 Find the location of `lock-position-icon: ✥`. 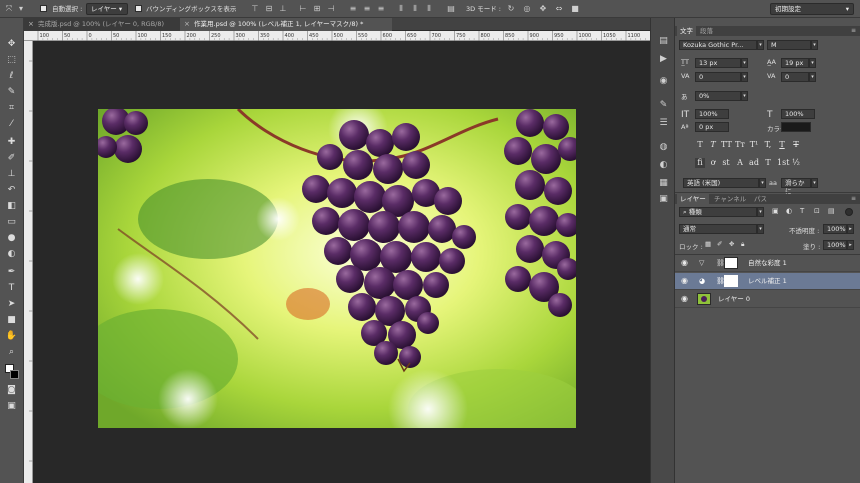

lock-position-icon: ✥ is located at coordinates (731, 244).